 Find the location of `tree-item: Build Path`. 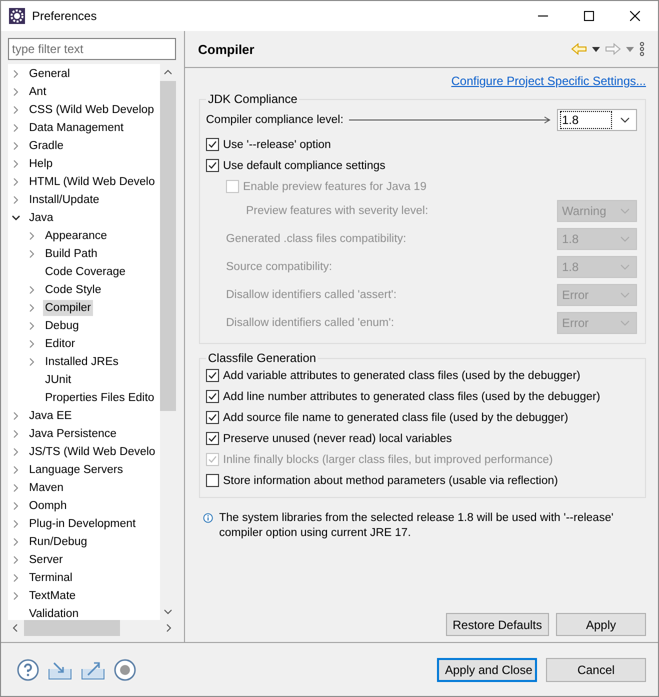

tree-item: Build Path is located at coordinates (71, 254).